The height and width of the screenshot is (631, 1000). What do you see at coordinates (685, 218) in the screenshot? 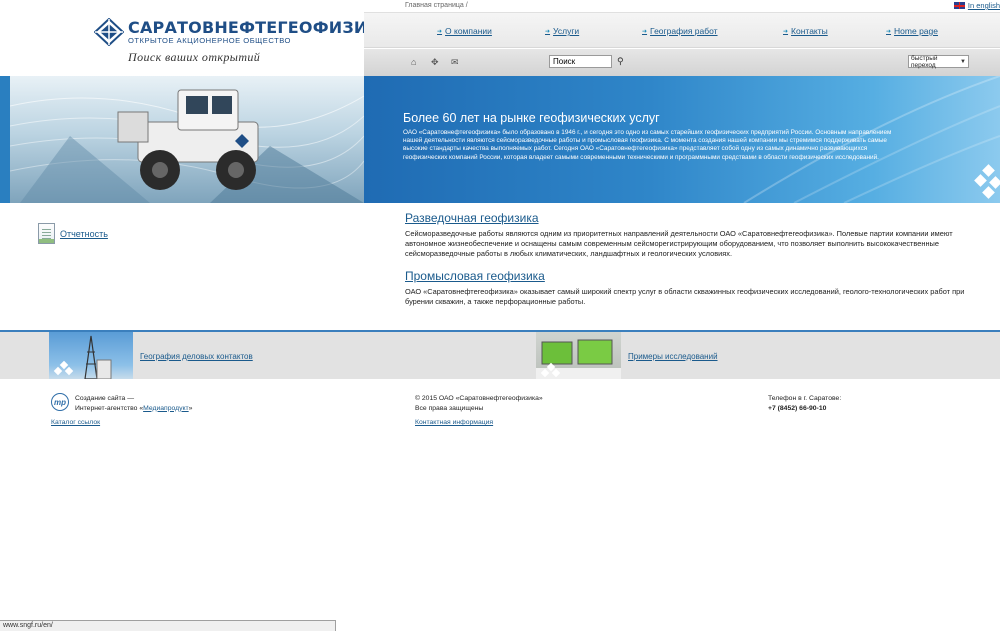
I see `exploration-title-link: Разведочная геофизика` at bounding box center [685, 218].